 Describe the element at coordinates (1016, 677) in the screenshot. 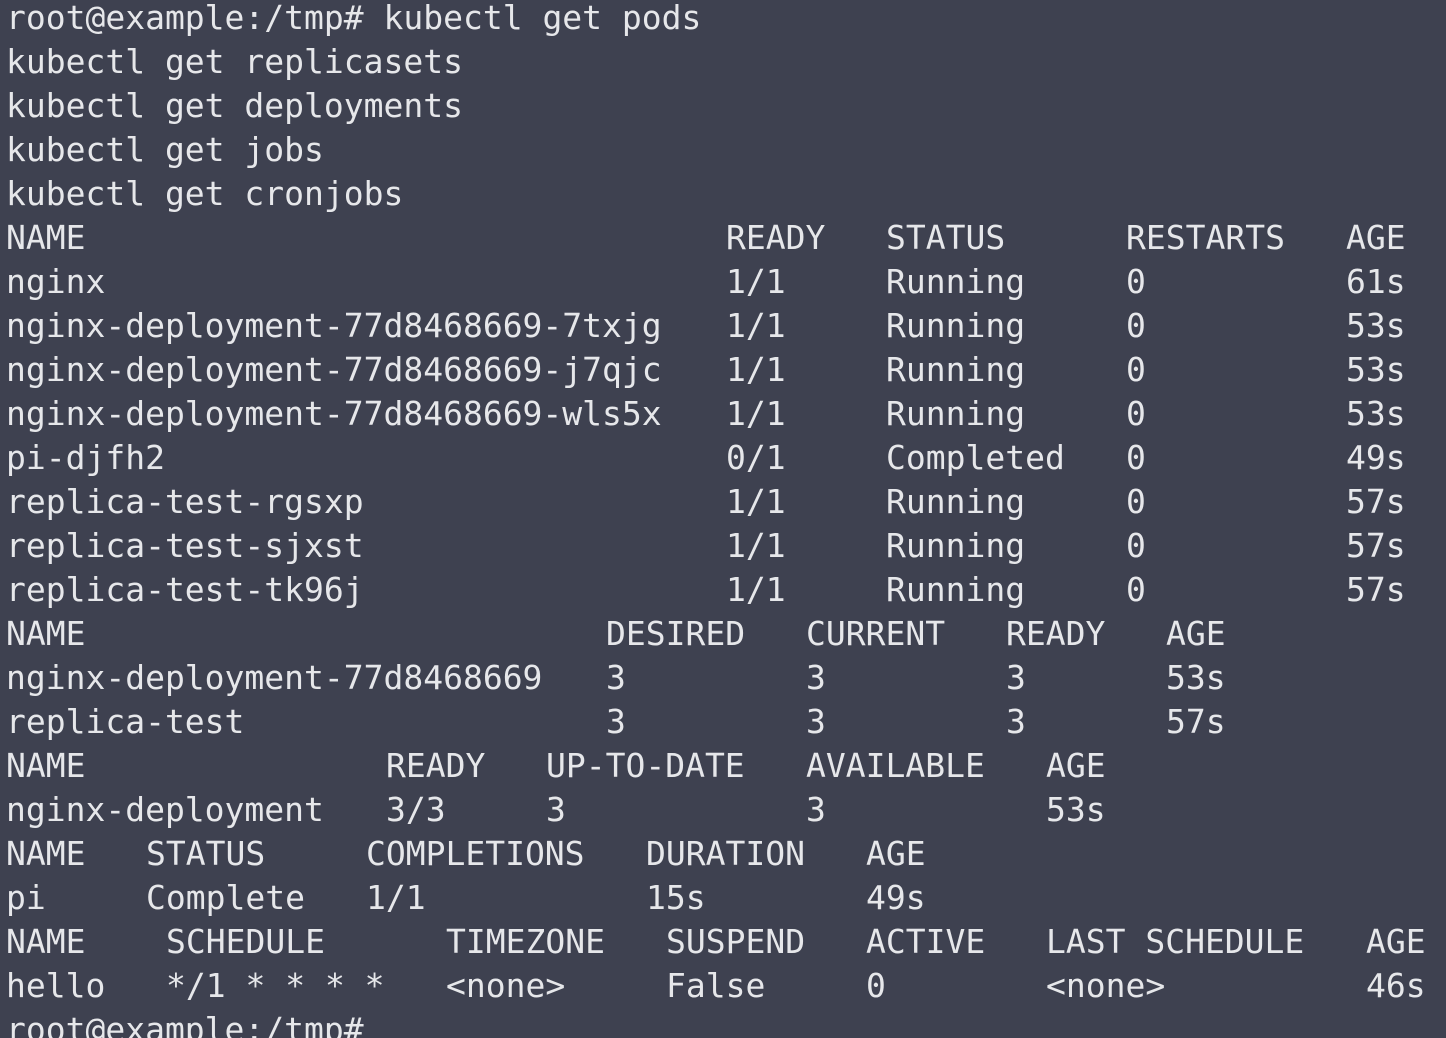

I see `replicaset-ready: 3` at that location.